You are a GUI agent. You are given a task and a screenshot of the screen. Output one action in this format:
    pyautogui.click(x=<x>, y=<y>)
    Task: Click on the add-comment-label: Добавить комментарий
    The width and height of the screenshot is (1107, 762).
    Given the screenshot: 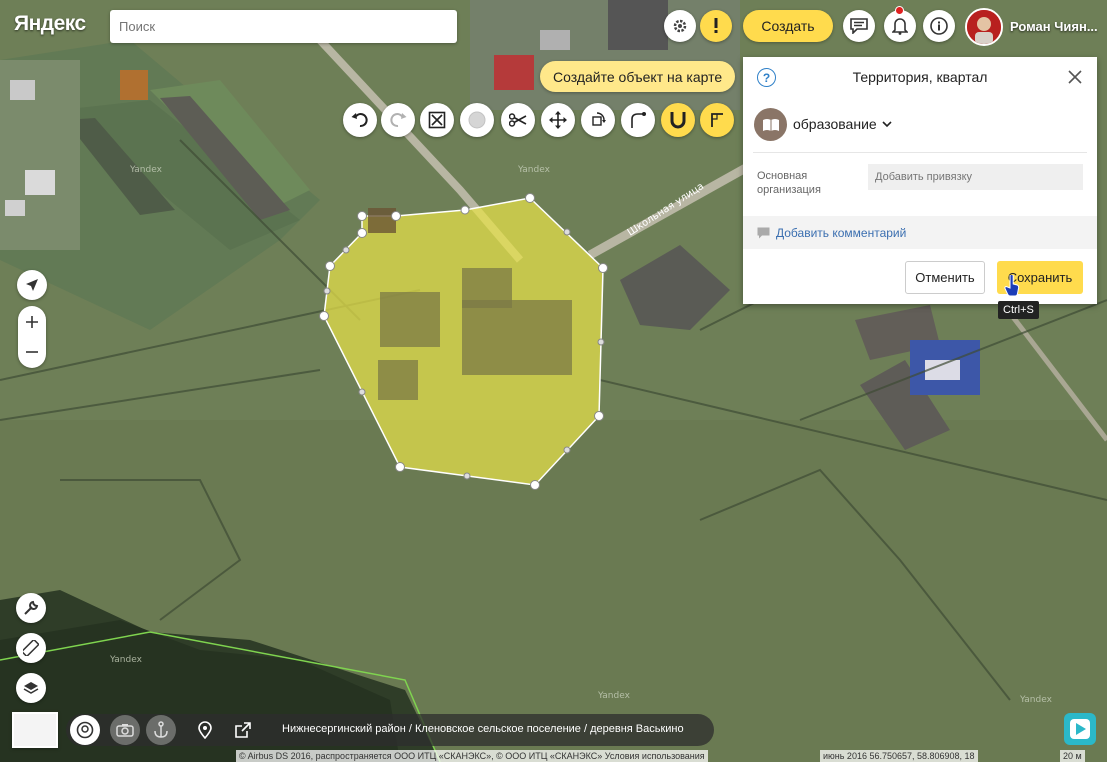 What is the action you would take?
    pyautogui.click(x=841, y=232)
    